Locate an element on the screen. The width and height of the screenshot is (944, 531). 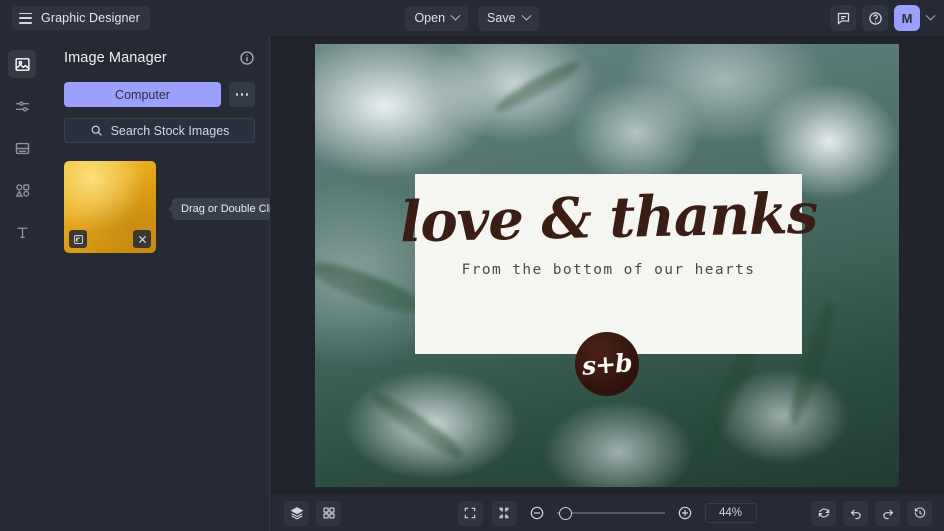
shapes-icon is located at coordinates (22, 190).